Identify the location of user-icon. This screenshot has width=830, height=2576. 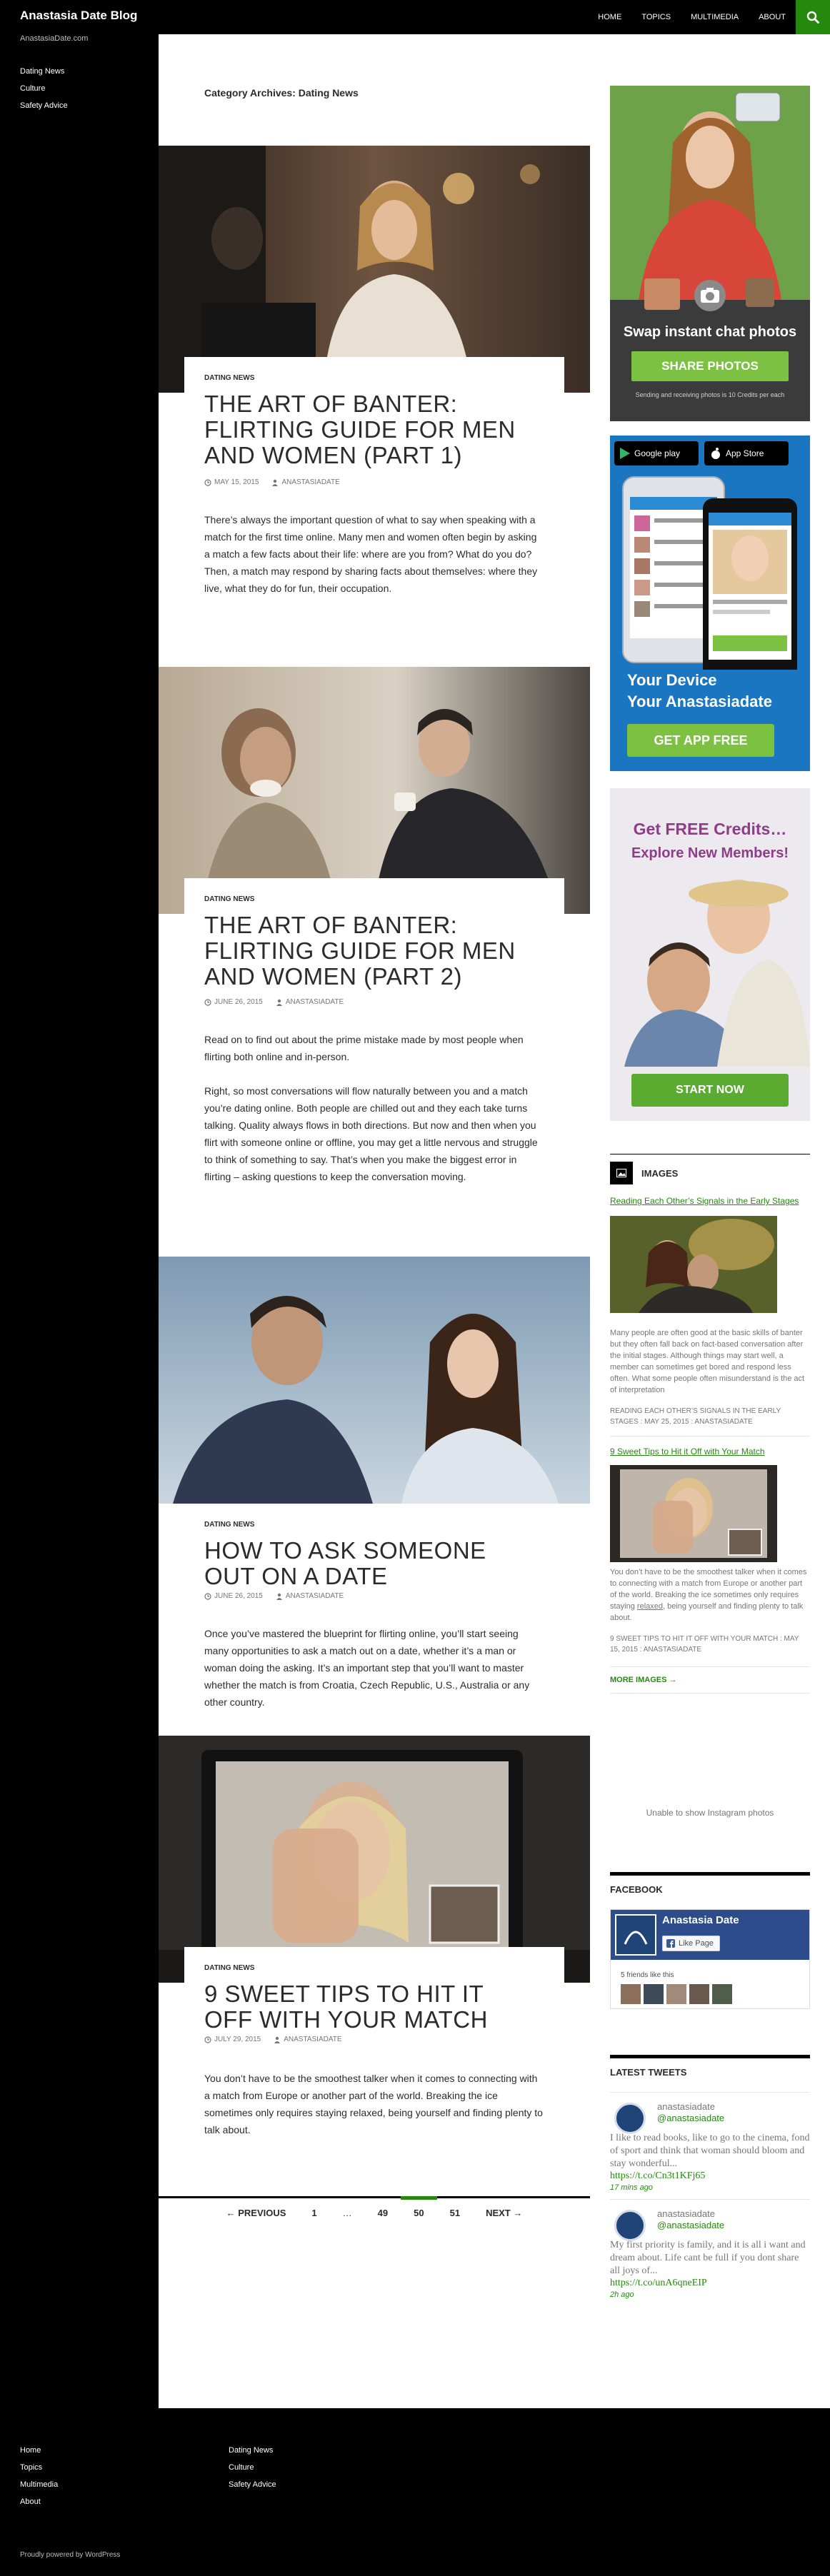
(279, 1597).